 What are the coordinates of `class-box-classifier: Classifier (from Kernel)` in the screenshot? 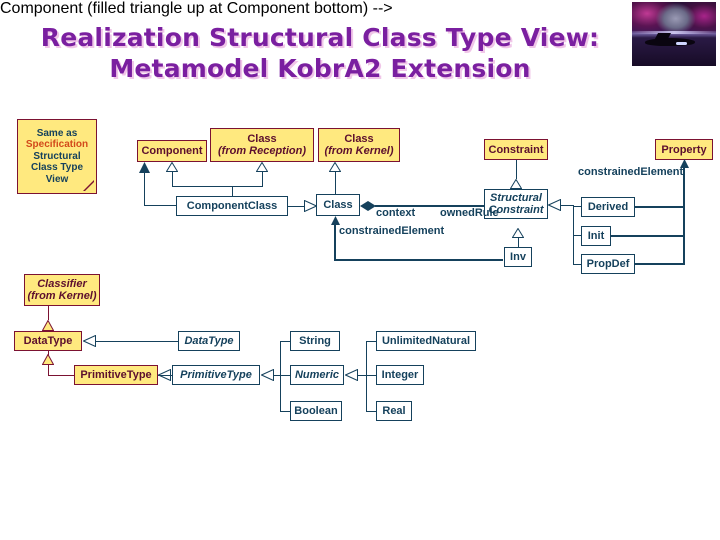 It's located at (62, 290).